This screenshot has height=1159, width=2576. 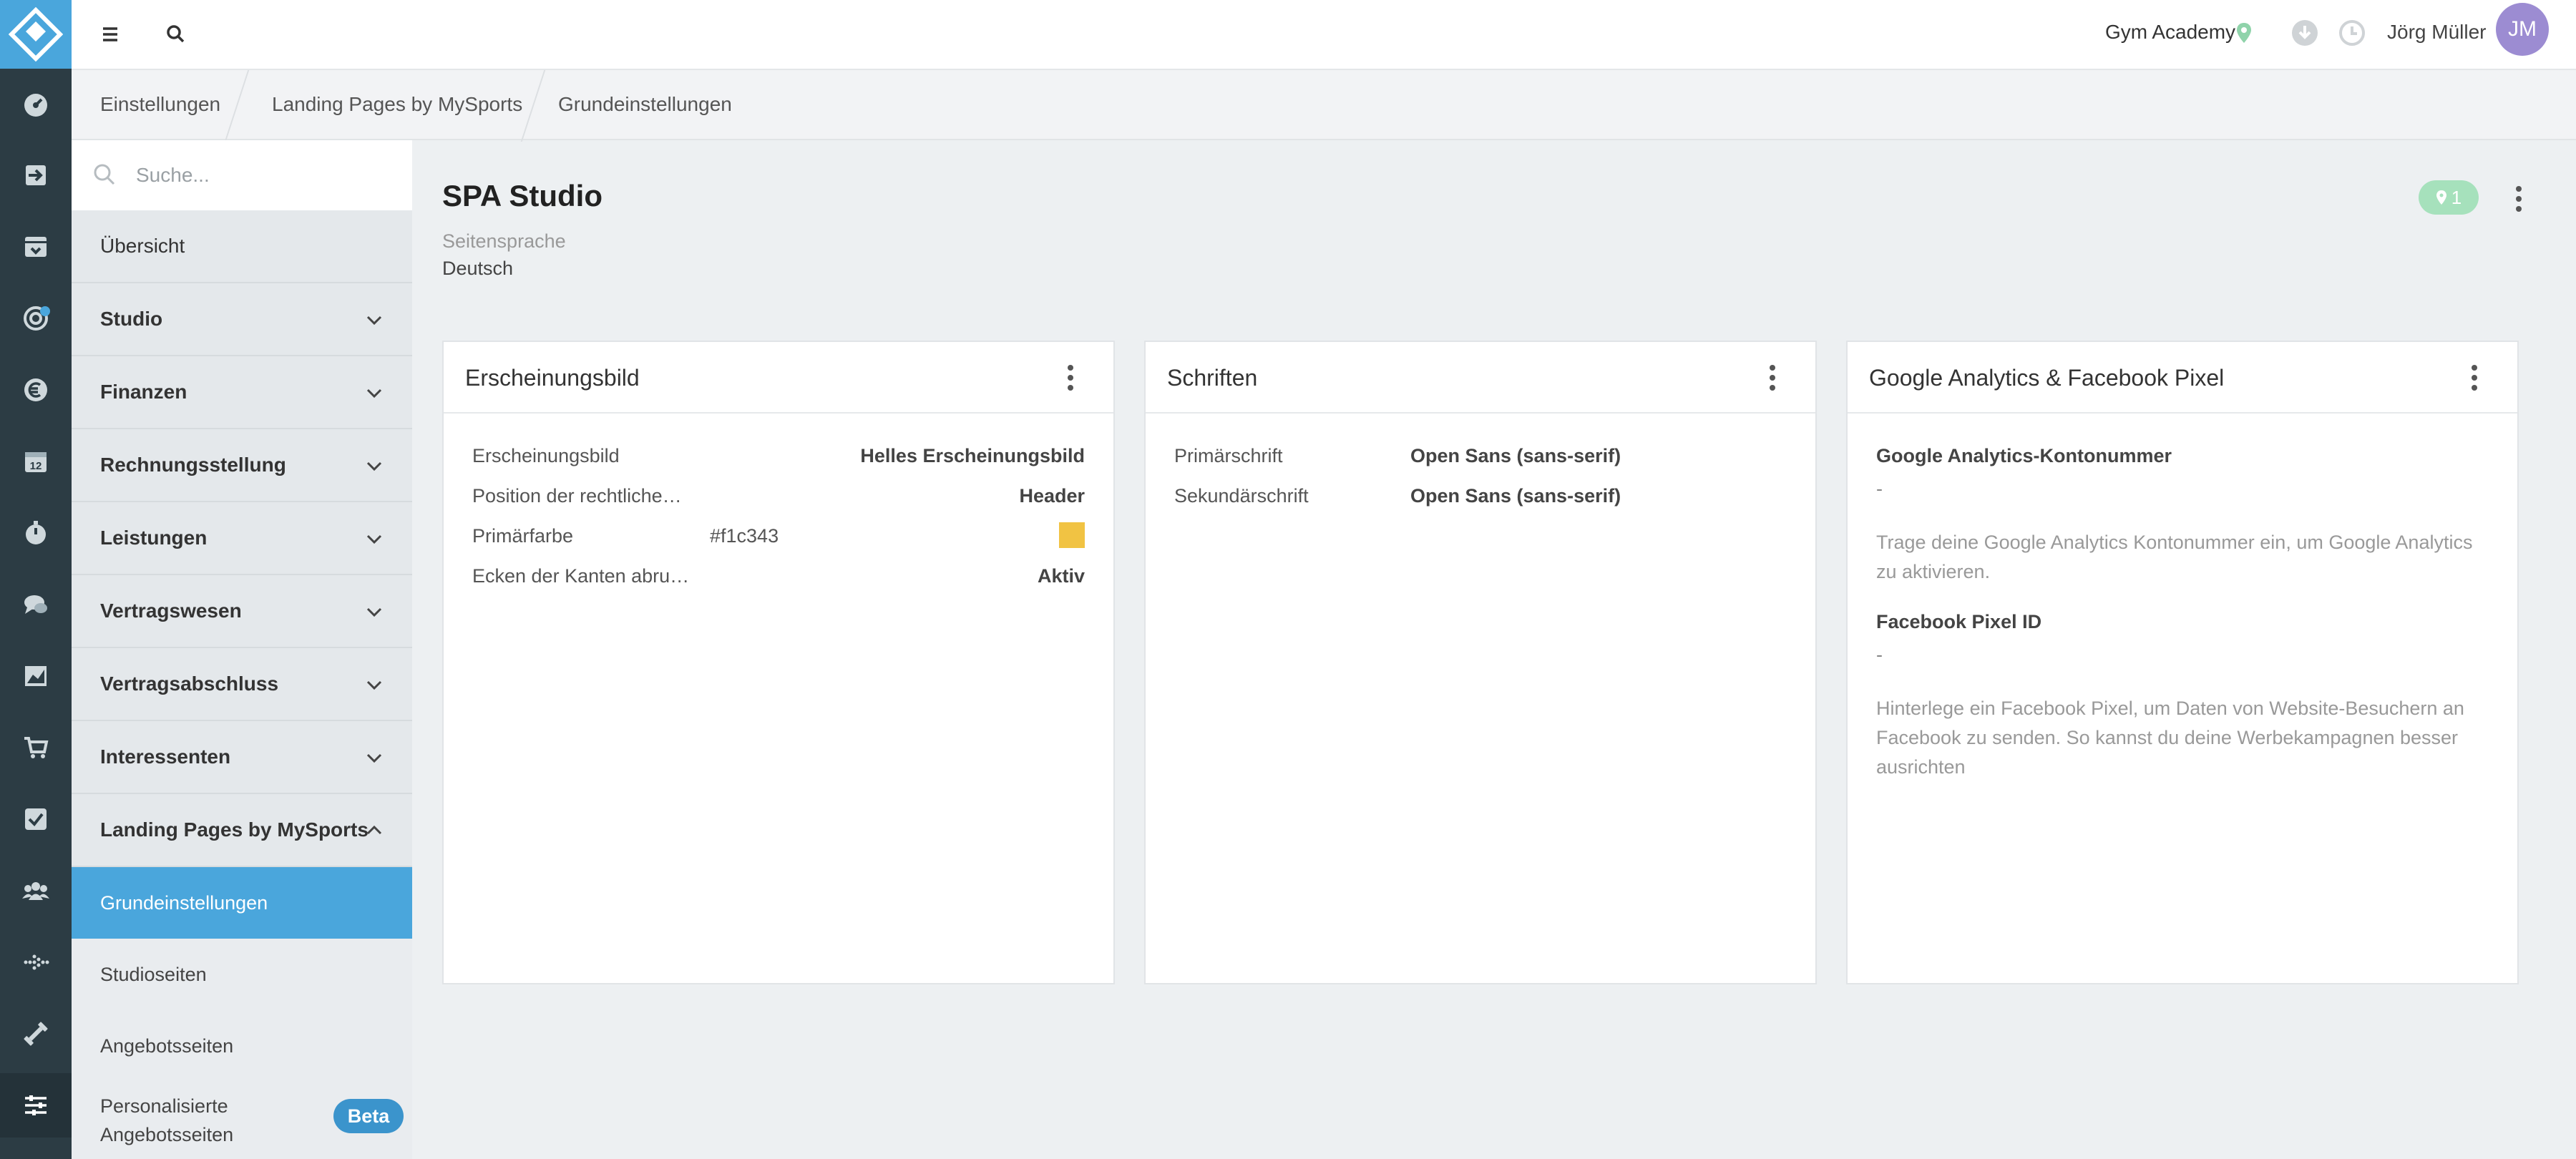 I want to click on download-icon, so click(x=2304, y=33).